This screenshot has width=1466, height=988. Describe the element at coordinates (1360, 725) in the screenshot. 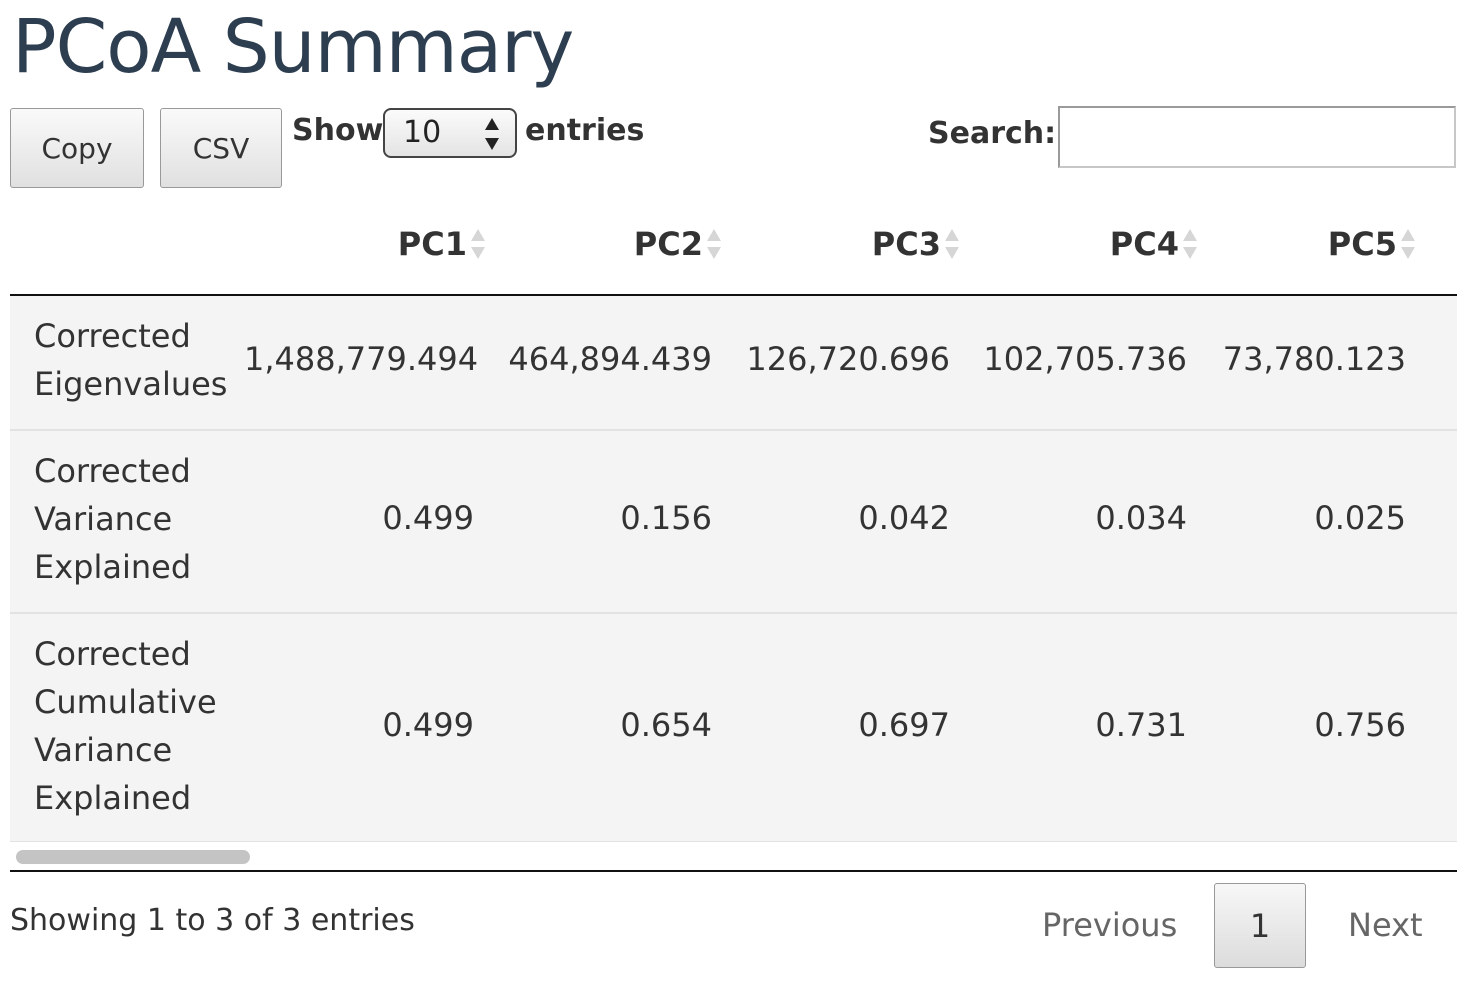

I see `table-cell: 0.756` at that location.